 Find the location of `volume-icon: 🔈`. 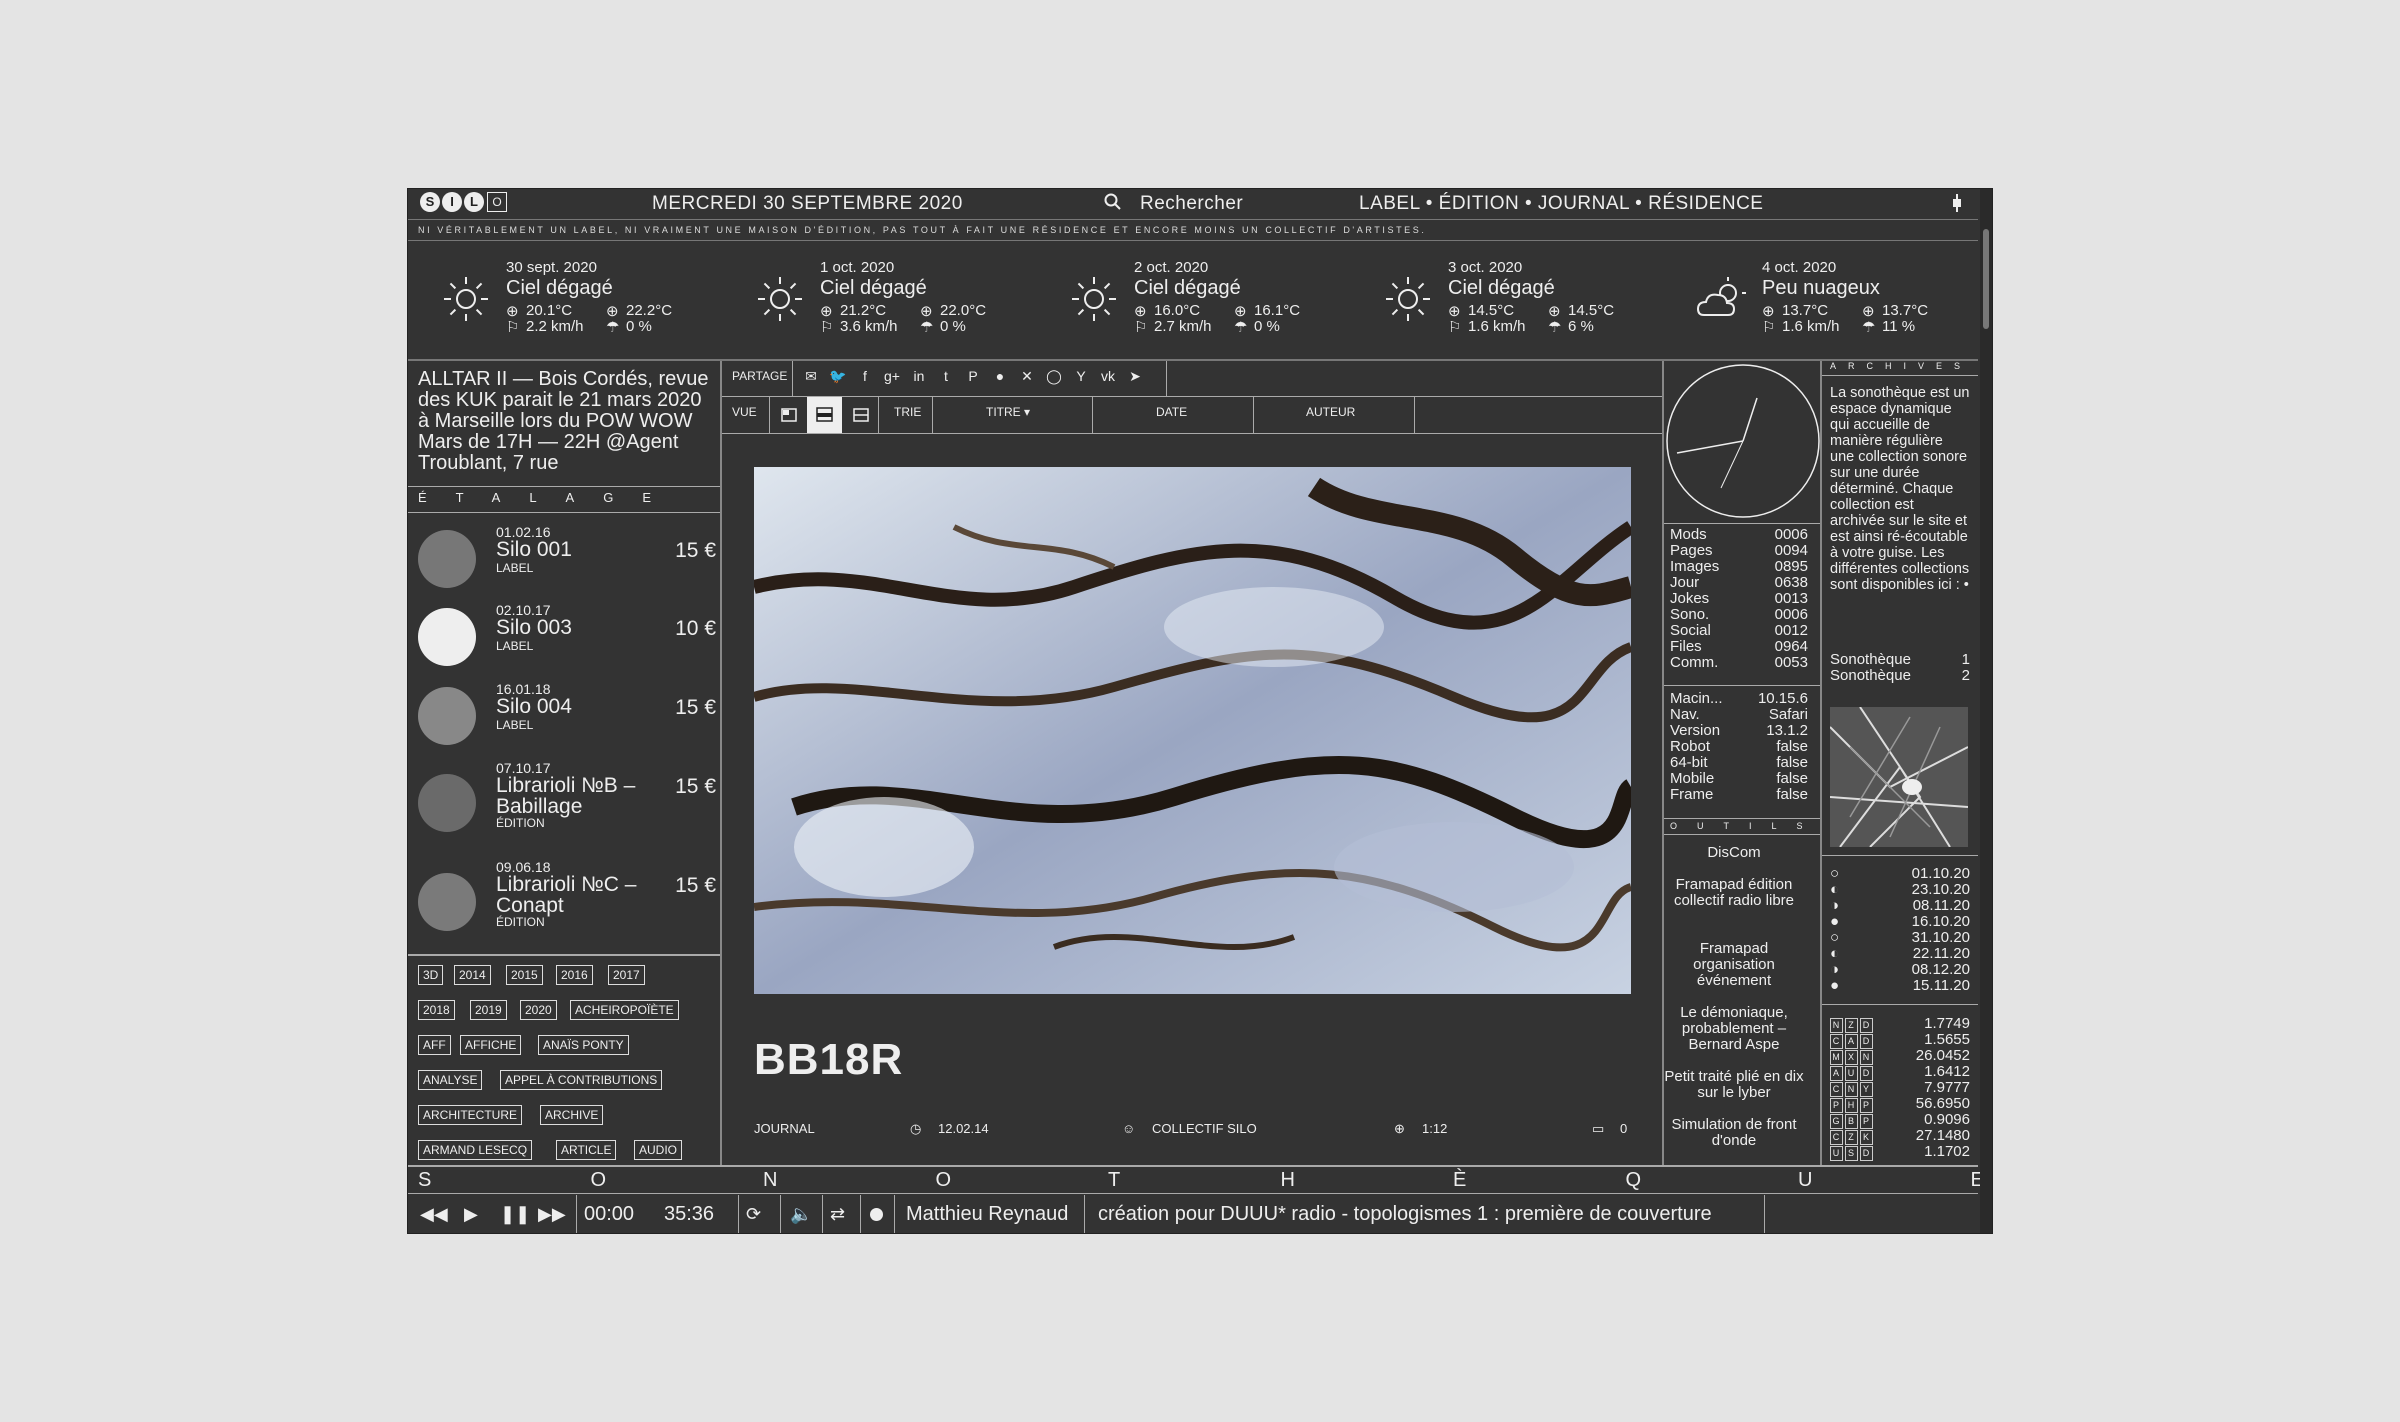

volume-icon: 🔈 is located at coordinates (801, 1214).